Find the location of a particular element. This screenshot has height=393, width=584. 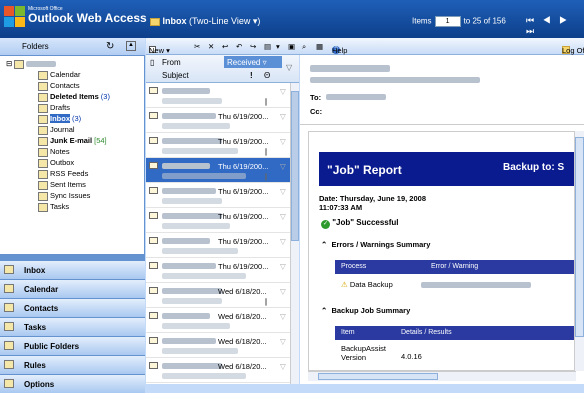

folder-label: Journal is located at coordinates (62, 129).